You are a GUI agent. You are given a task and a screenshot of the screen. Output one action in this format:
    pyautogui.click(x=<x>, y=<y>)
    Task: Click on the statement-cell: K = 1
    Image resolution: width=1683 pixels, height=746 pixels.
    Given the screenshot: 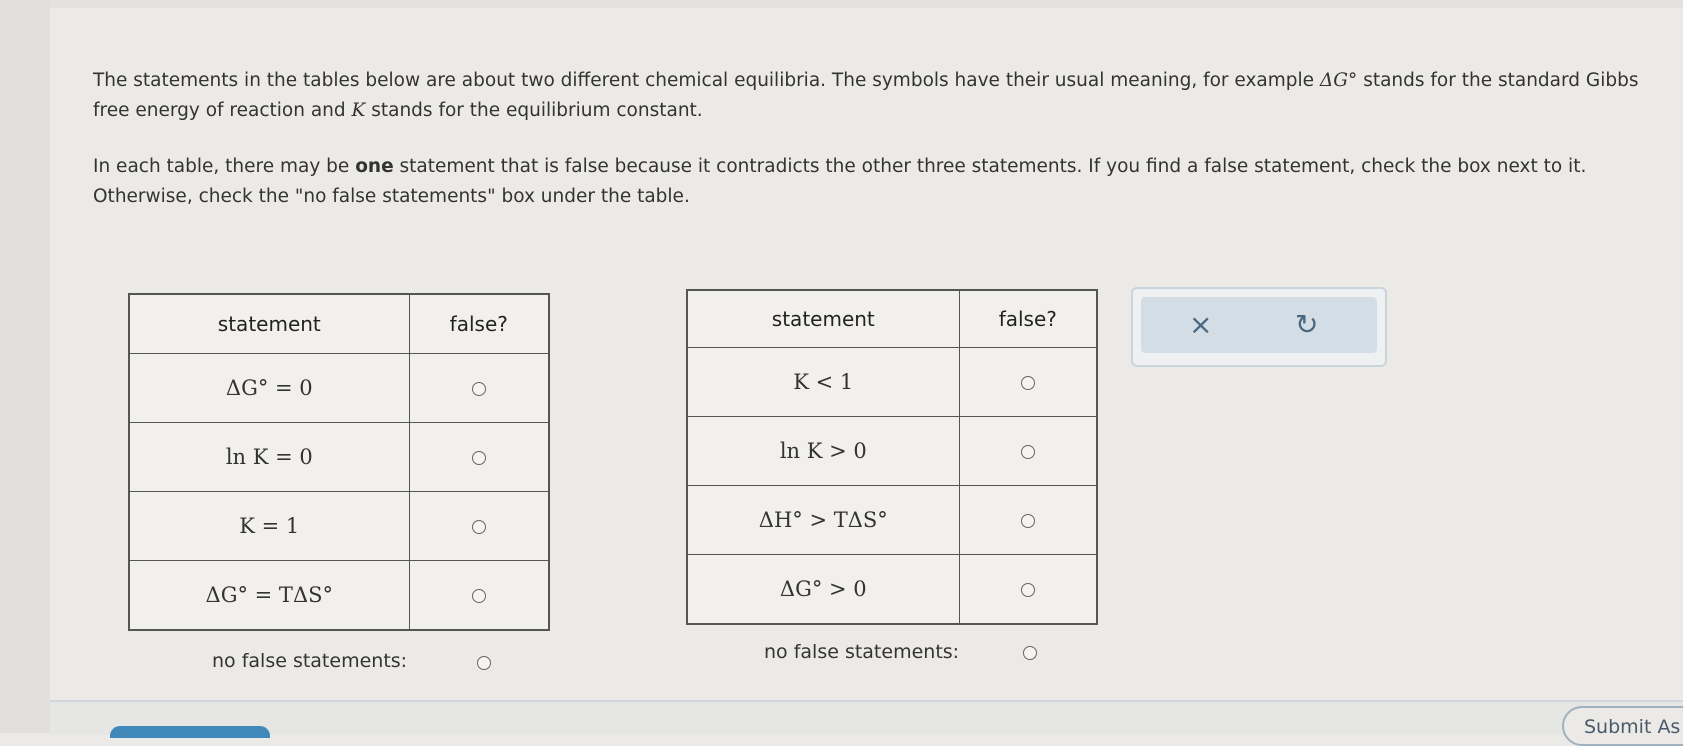 What is the action you would take?
    pyautogui.click(x=269, y=526)
    